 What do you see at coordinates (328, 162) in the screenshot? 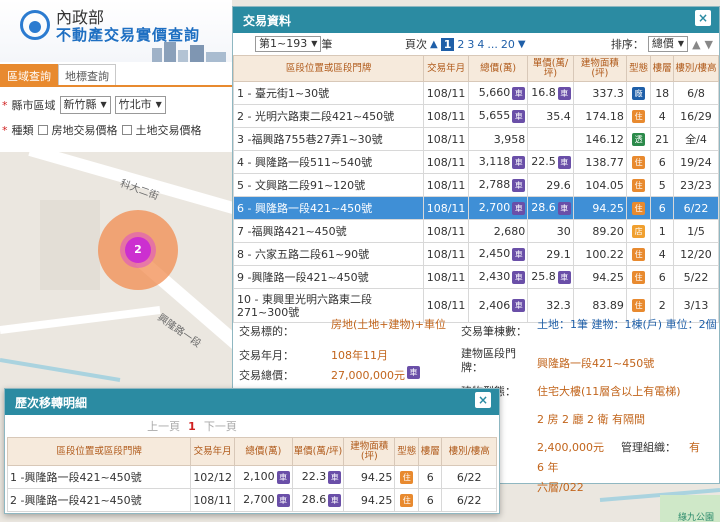
I see `cell-address: 4 - 興隆路一段511~540號` at bounding box center [328, 162].